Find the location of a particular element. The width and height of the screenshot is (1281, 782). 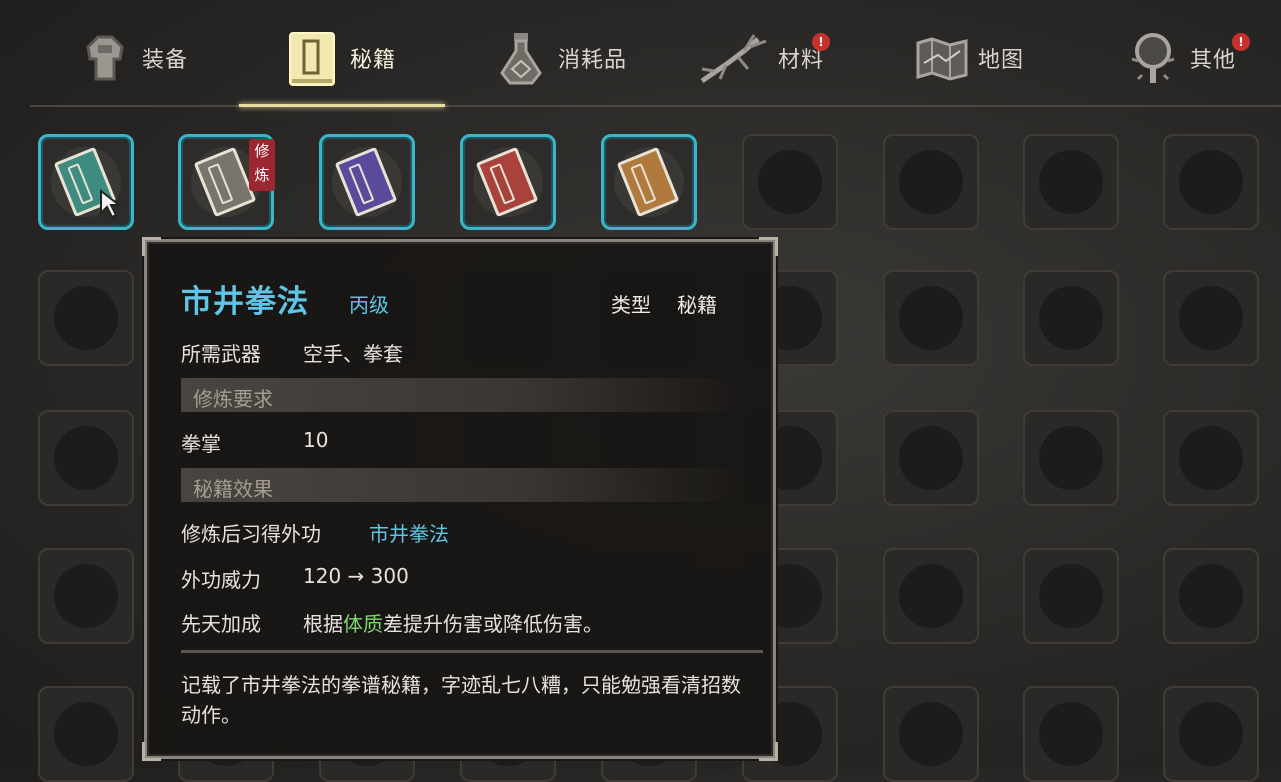

inventory-slot: 修炼 is located at coordinates (226, 182).